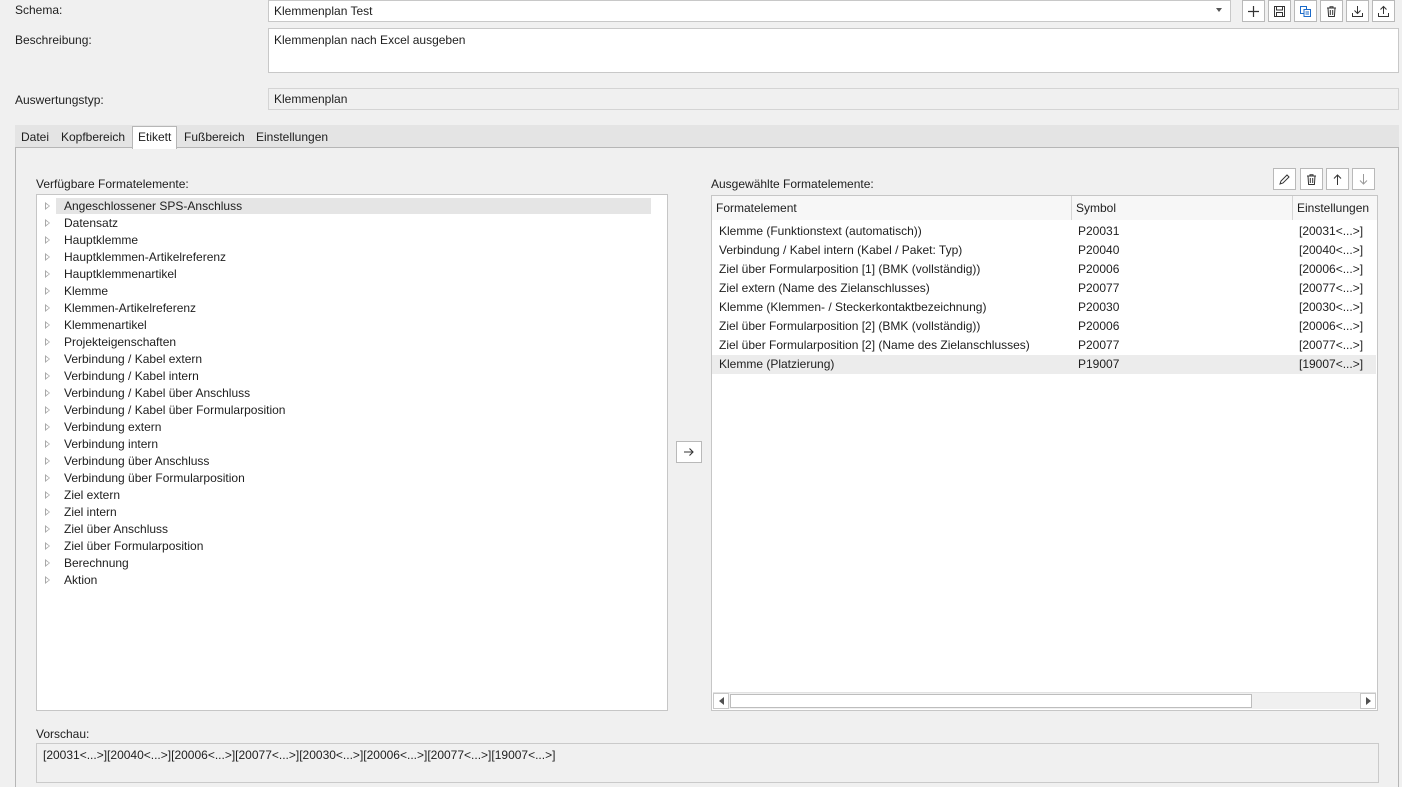 This screenshot has height=787, width=1402. What do you see at coordinates (1044, 364) in the screenshot?
I see `table-row: Klemme (Platzierung) P19007 [19007<...>]` at bounding box center [1044, 364].